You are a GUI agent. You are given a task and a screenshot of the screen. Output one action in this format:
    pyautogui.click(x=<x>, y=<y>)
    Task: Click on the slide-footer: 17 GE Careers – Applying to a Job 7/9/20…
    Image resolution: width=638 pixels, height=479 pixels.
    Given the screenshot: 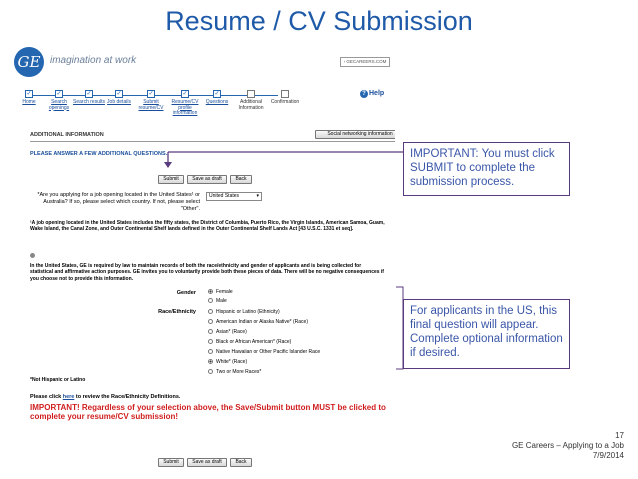 What is the action you would take?
    pyautogui.click(x=568, y=446)
    